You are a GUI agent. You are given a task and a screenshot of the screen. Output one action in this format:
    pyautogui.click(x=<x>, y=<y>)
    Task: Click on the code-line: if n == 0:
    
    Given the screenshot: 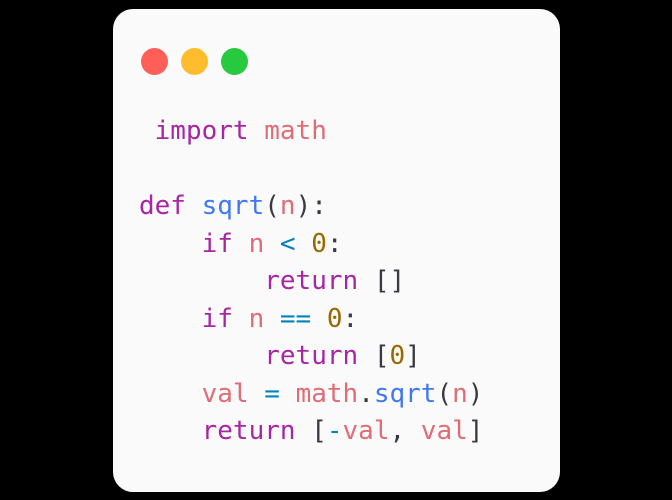 What is the action you would take?
    pyautogui.click(x=344, y=320)
    